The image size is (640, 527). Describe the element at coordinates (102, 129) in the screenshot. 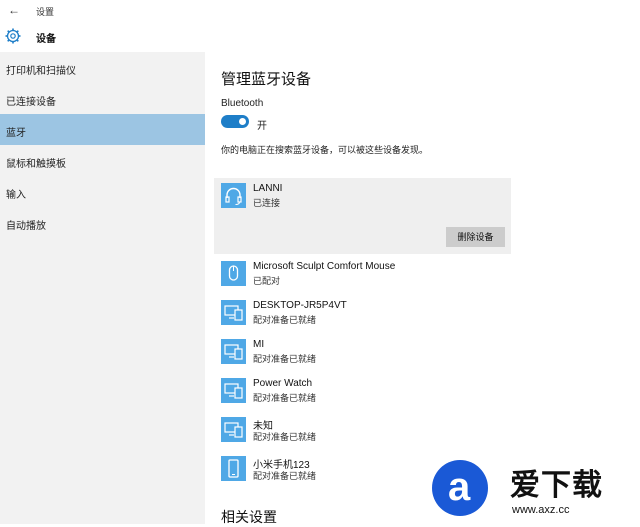

I see `sidebar-item-bluetooth: 蓝牙` at that location.